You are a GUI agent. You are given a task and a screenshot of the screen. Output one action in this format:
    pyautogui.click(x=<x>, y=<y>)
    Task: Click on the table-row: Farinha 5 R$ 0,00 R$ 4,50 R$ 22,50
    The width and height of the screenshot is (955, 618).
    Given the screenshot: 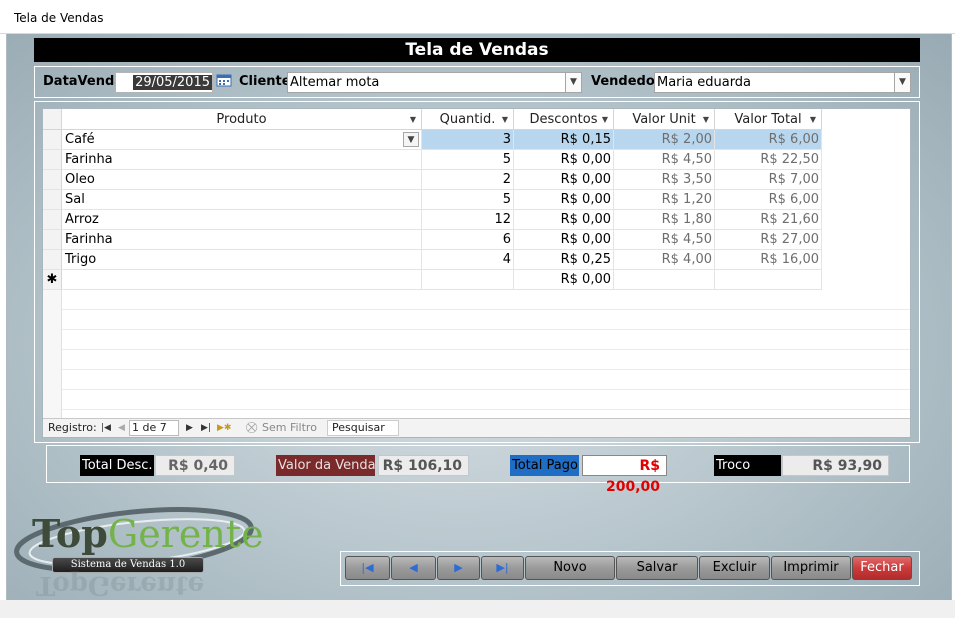 What is the action you would take?
    pyautogui.click(x=432, y=160)
    